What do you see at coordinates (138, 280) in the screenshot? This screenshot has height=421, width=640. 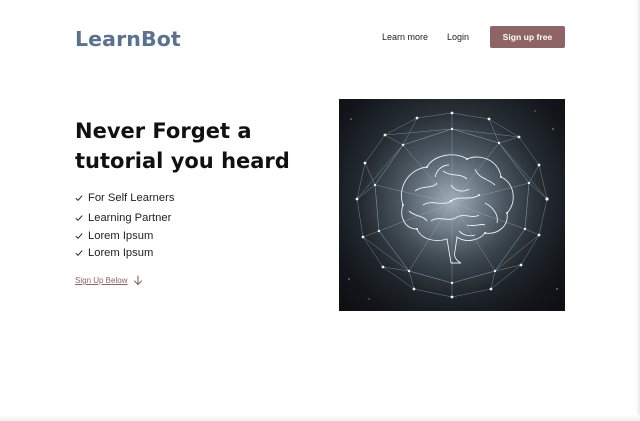 I see `arrow-down-icon` at bounding box center [138, 280].